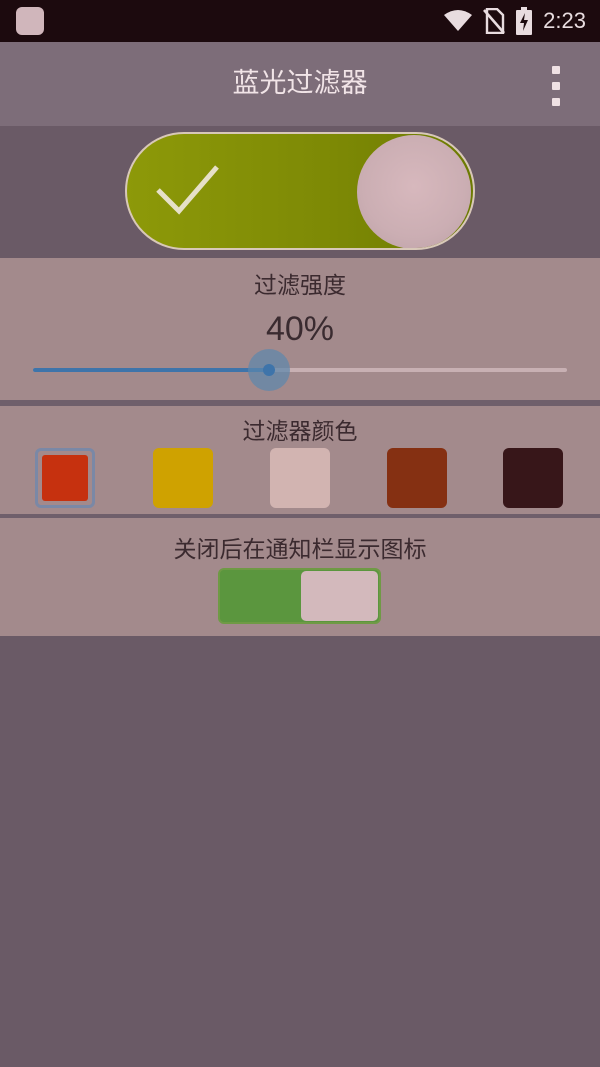  Describe the element at coordinates (30, 21) in the screenshot. I see `app-notification-icon` at that location.